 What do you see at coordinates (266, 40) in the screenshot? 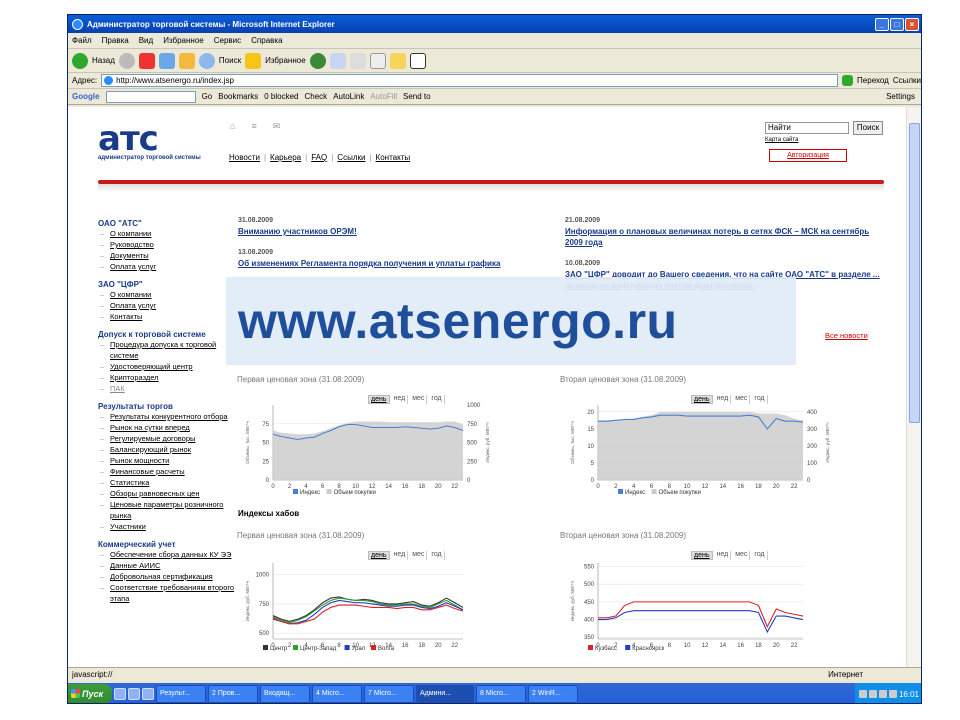
I see `menu-help: Справка` at bounding box center [266, 40].